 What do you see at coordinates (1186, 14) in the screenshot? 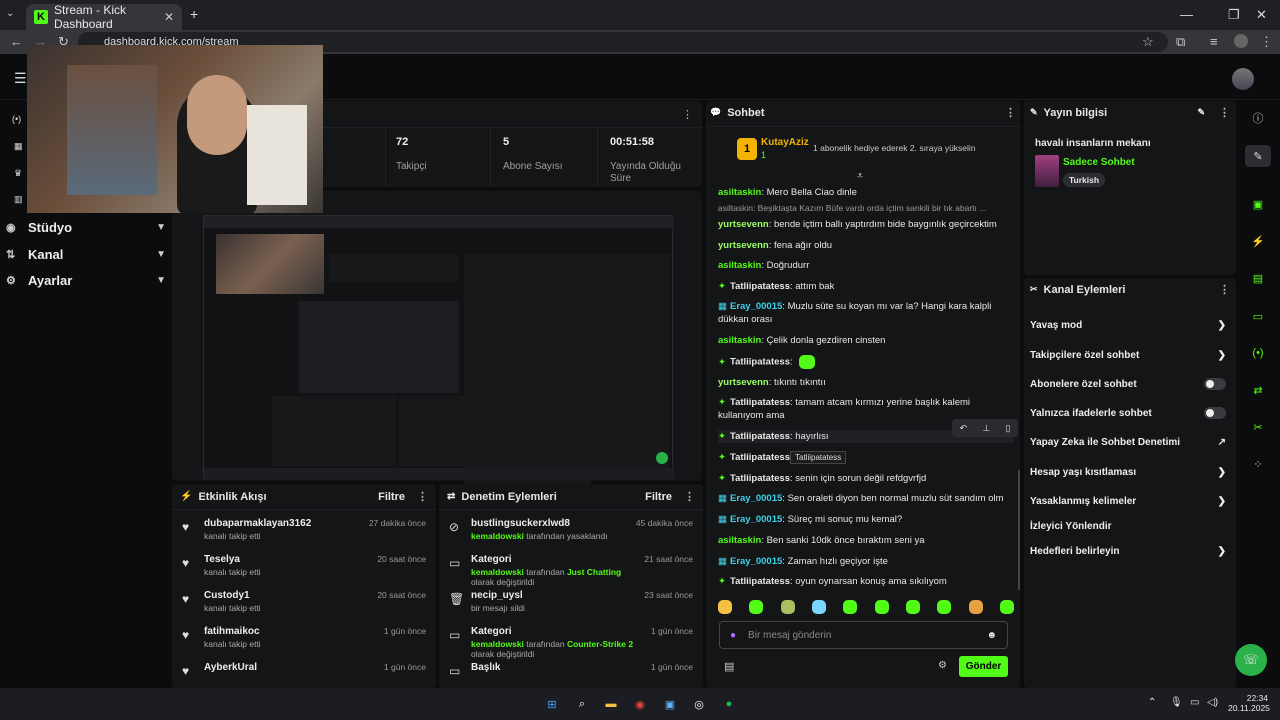
I see `minimize-icon: —` at bounding box center [1186, 14].